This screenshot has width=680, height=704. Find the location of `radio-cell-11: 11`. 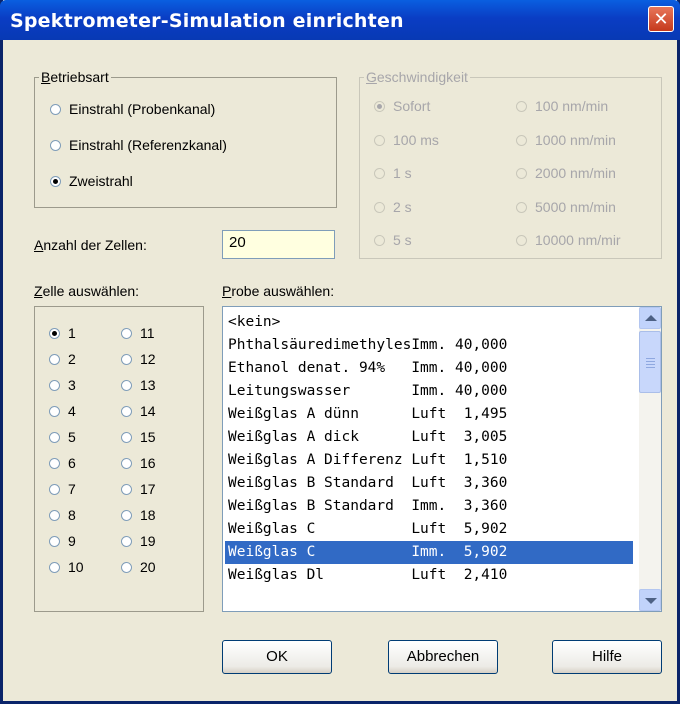

radio-cell-11: 11 is located at coordinates (138, 333).